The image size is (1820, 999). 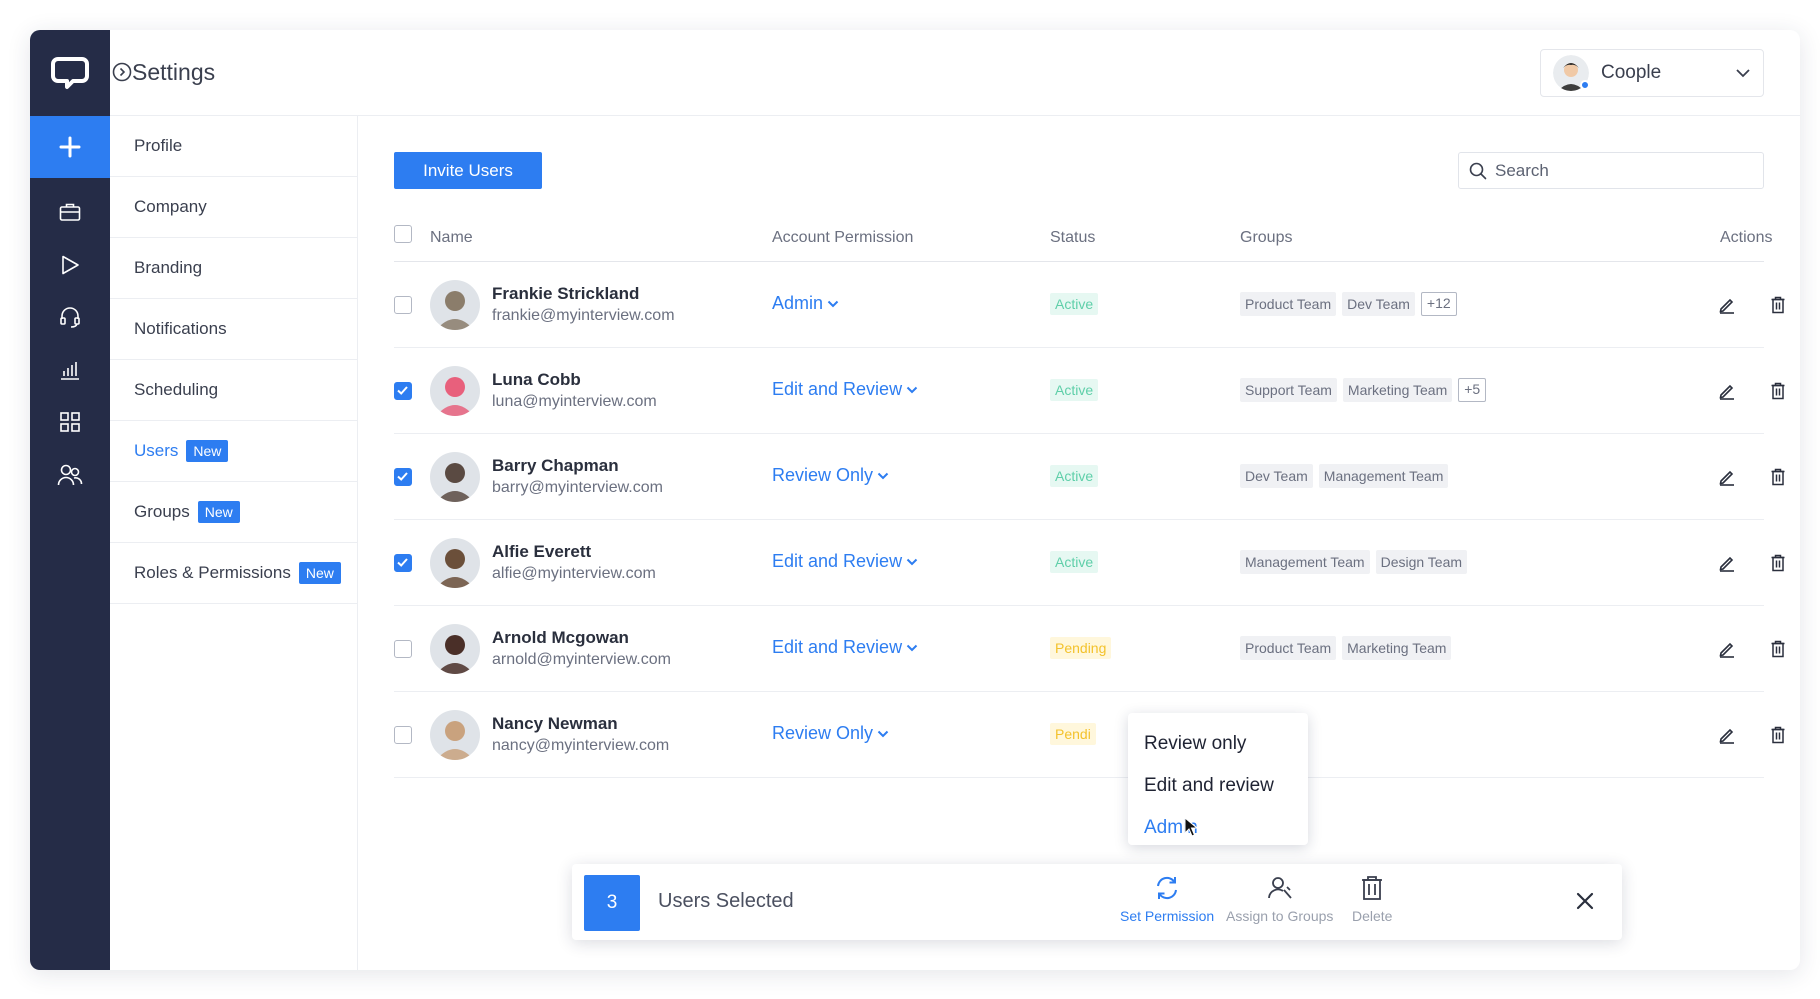 What do you see at coordinates (1652, 73) in the screenshot?
I see `company-select: Coople` at bounding box center [1652, 73].